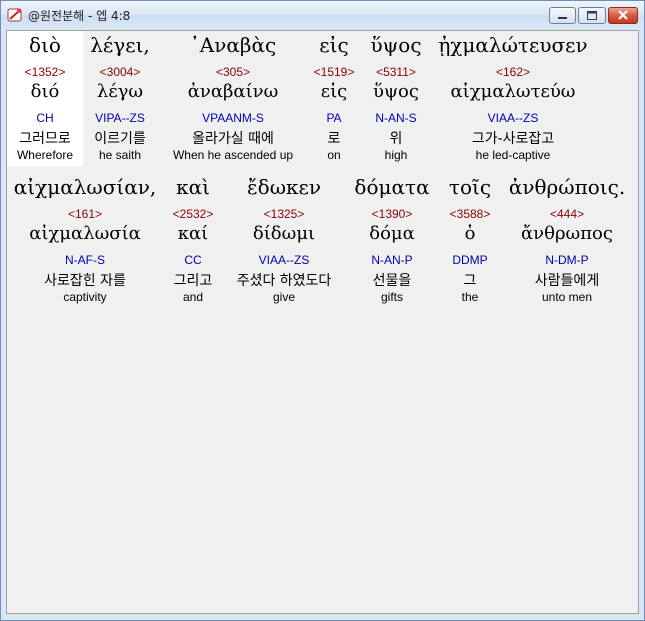 Image resolution: width=645 pixels, height=621 pixels. I want to click on lexical-form: αἰχμαλωτεύω, so click(513, 91).